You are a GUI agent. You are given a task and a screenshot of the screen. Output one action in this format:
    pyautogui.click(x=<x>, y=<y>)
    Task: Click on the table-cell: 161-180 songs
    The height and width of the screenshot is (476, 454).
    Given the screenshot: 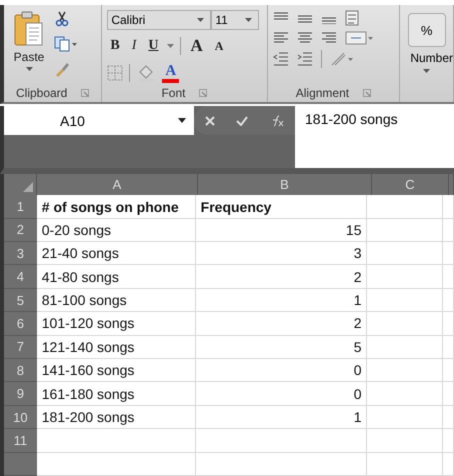 What is the action you would take?
    pyautogui.click(x=116, y=394)
    